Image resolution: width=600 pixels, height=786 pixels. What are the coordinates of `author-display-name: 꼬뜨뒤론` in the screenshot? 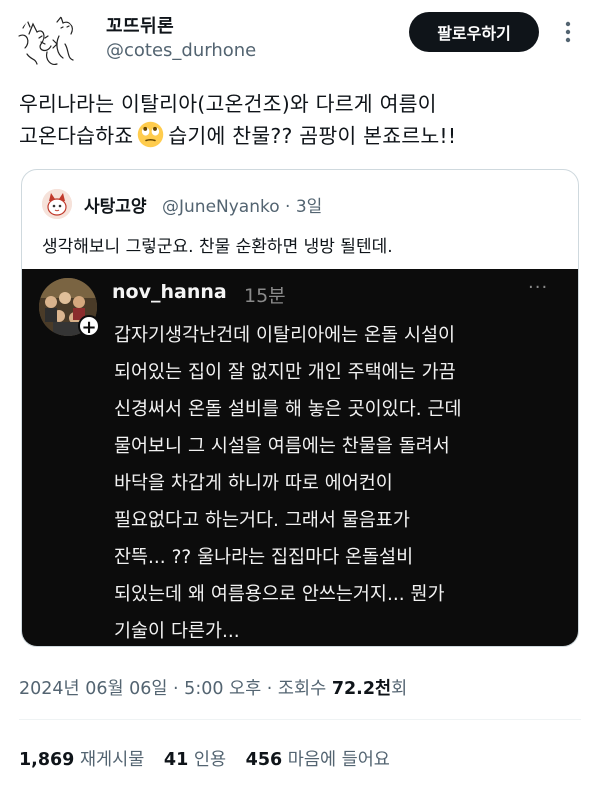 It's located at (140, 25).